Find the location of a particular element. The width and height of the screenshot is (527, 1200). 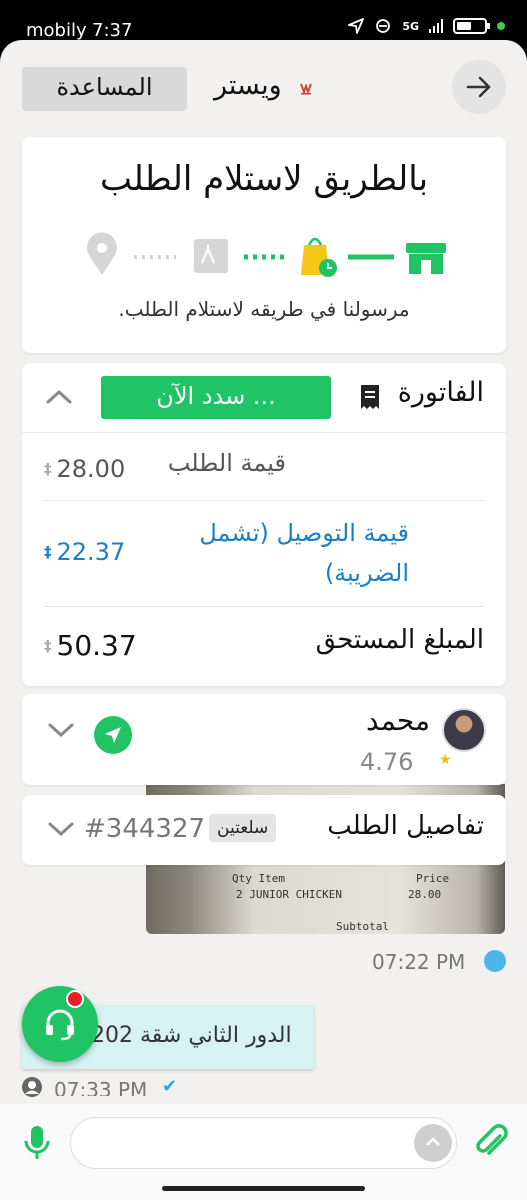

total-due-amount: ‡ 50.37 is located at coordinates (90, 645).